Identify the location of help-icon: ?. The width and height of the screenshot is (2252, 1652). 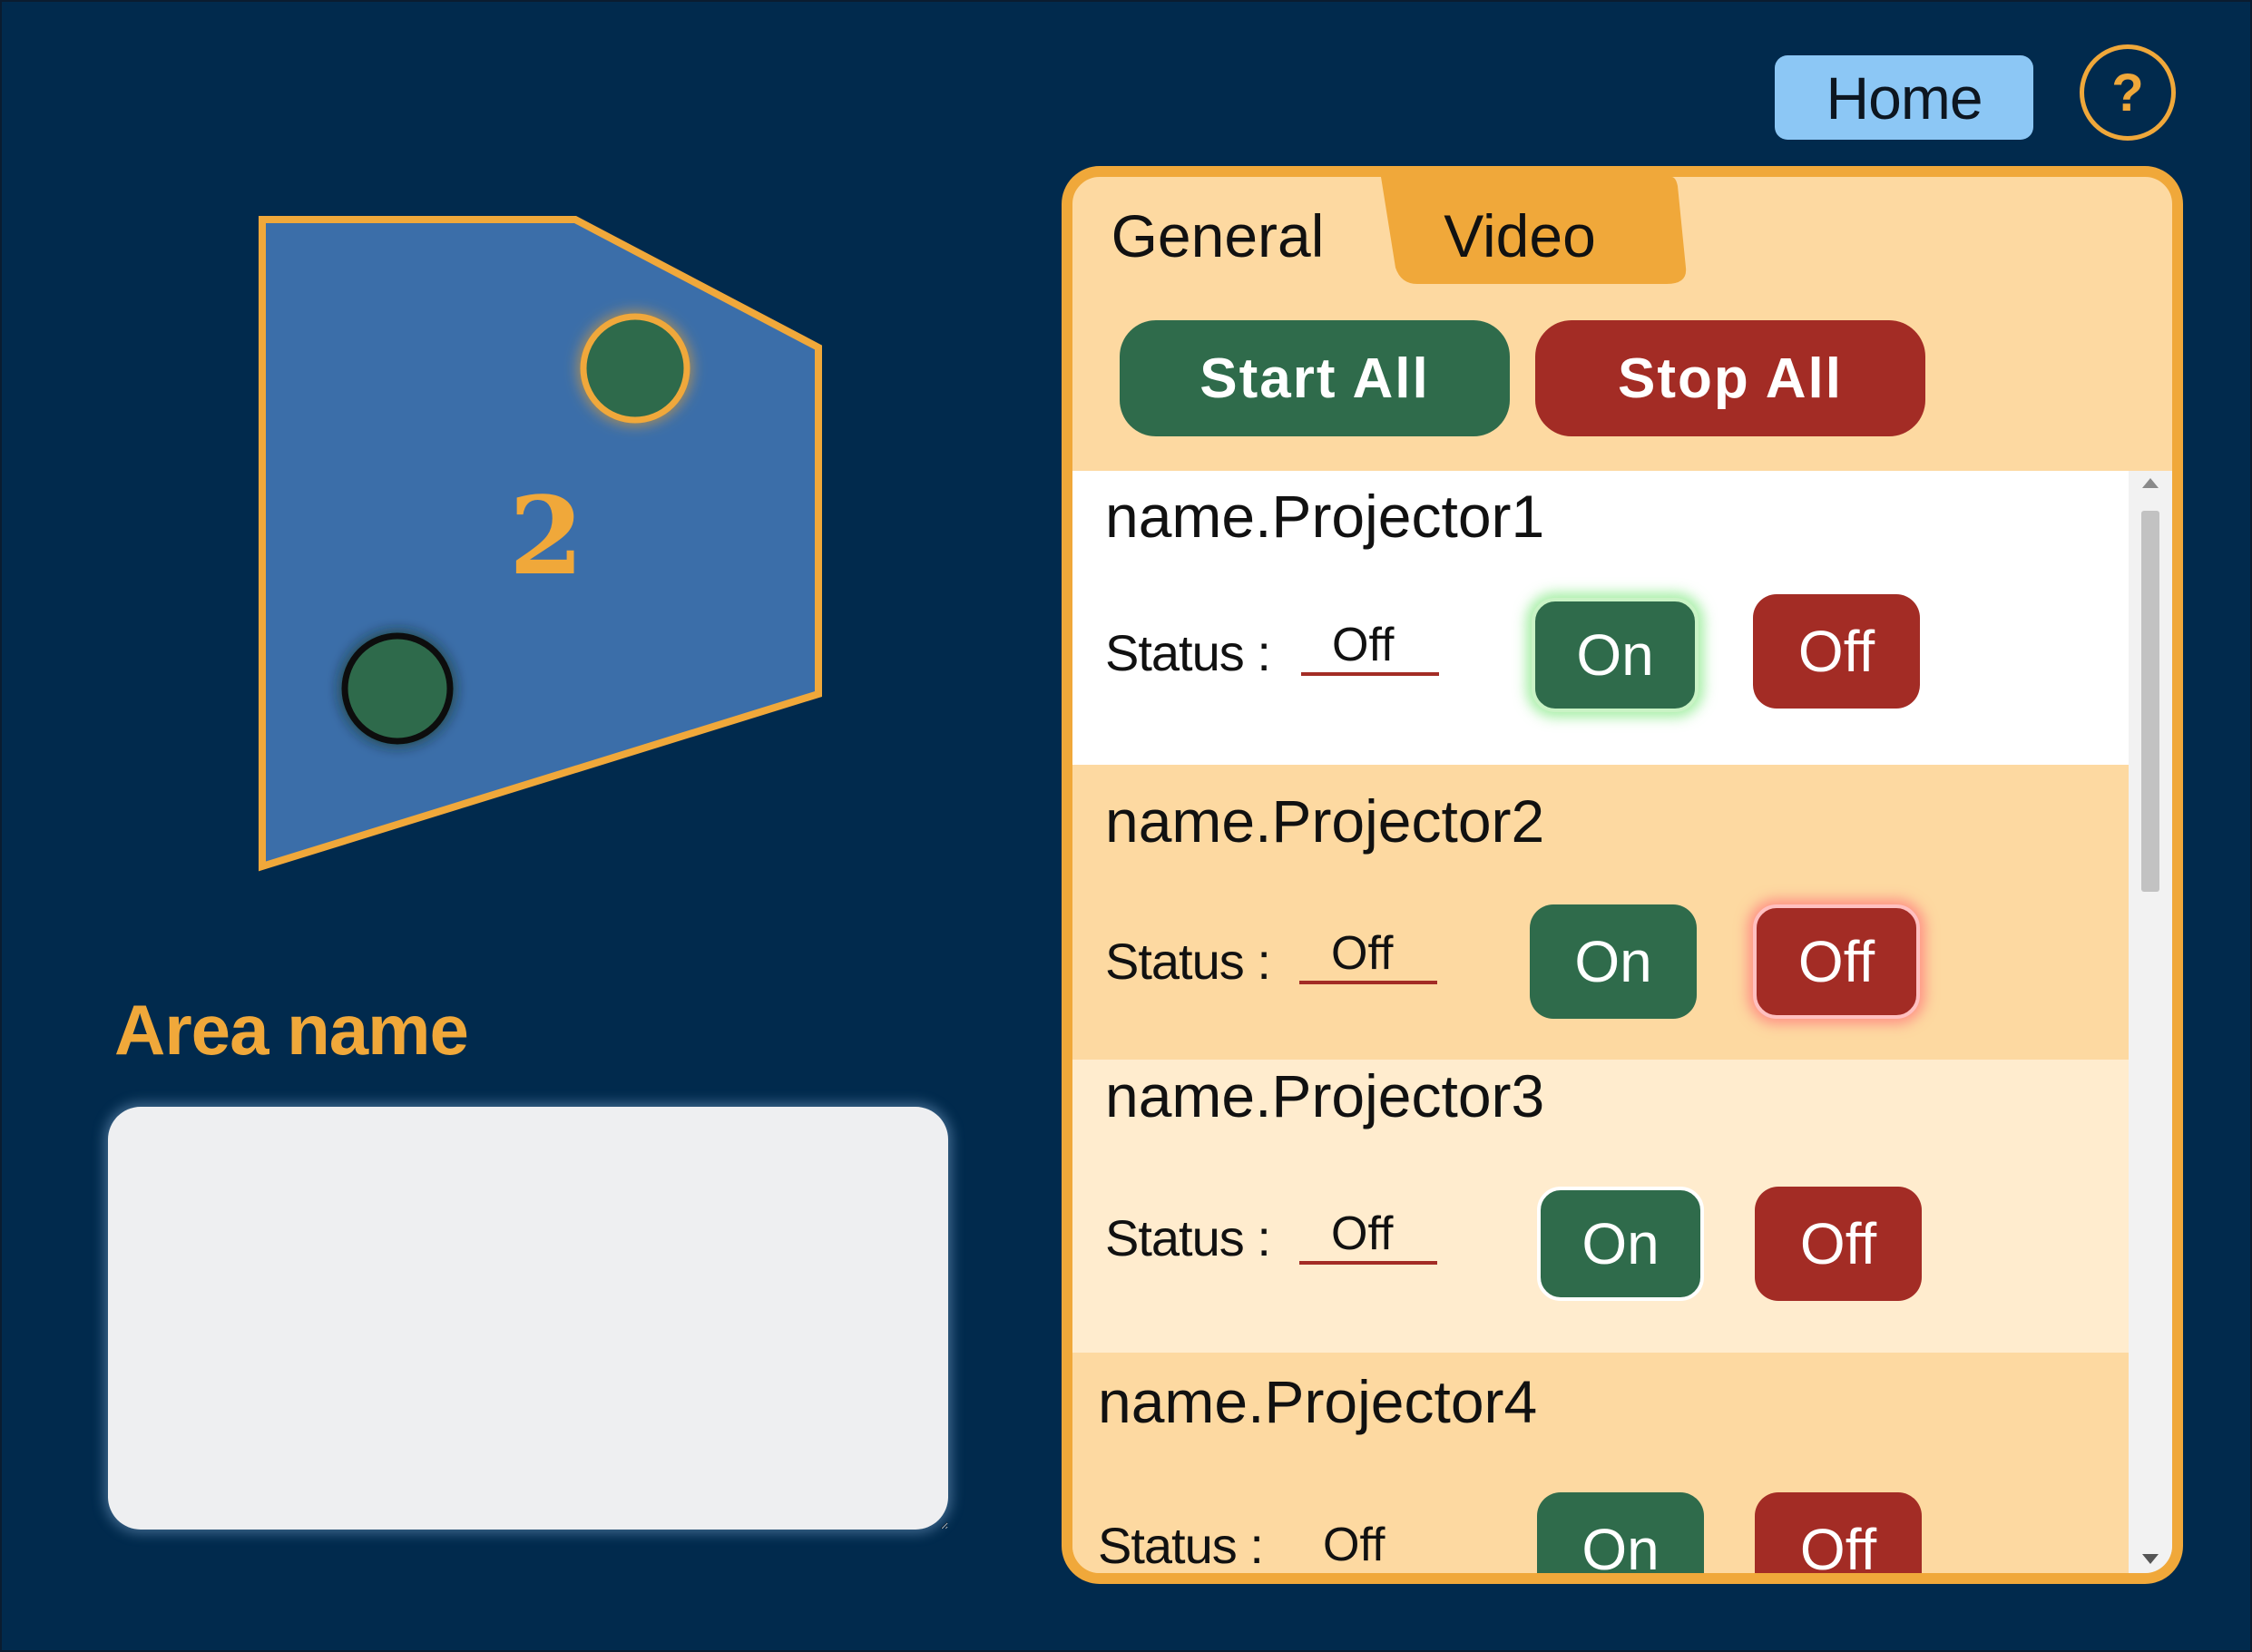
(2128, 92).